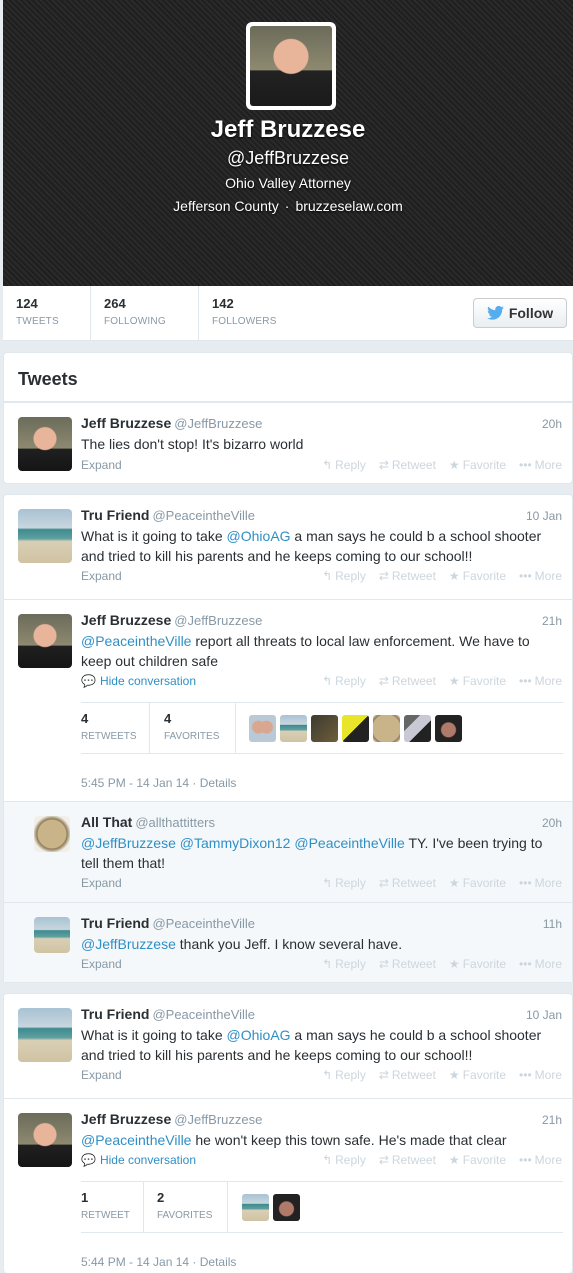 Image resolution: width=573 pixels, height=1273 pixels. Describe the element at coordinates (495, 313) in the screenshot. I see `twitter-bird-icon` at that location.